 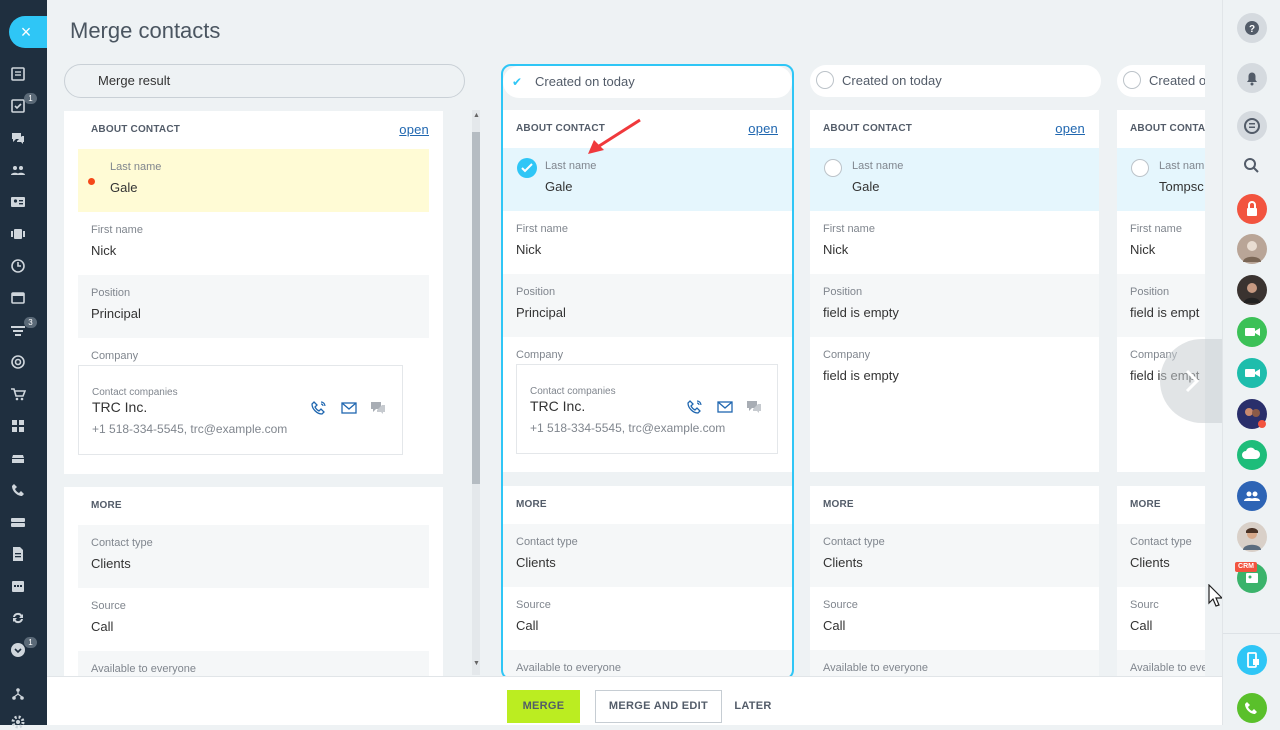 I want to click on target-icon, so click(x=18, y=362).